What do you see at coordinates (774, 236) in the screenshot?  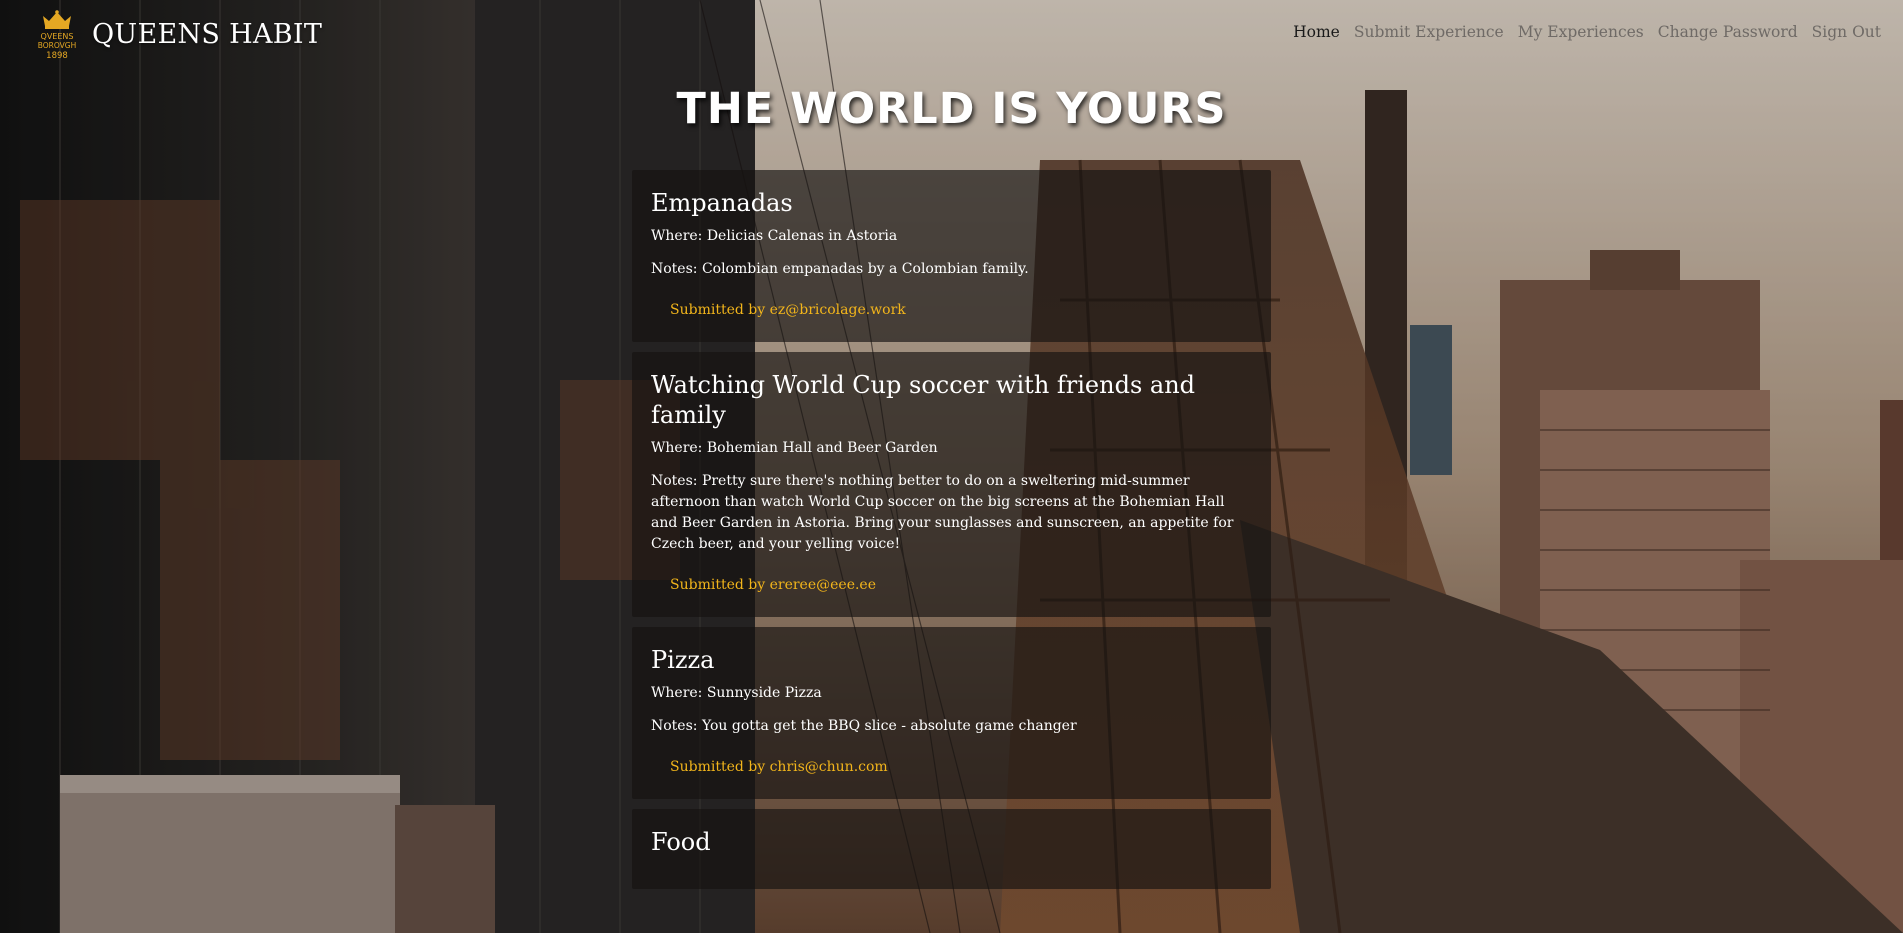 I see `experience-where: Where: Delicias Calenas in Astoria` at bounding box center [774, 236].